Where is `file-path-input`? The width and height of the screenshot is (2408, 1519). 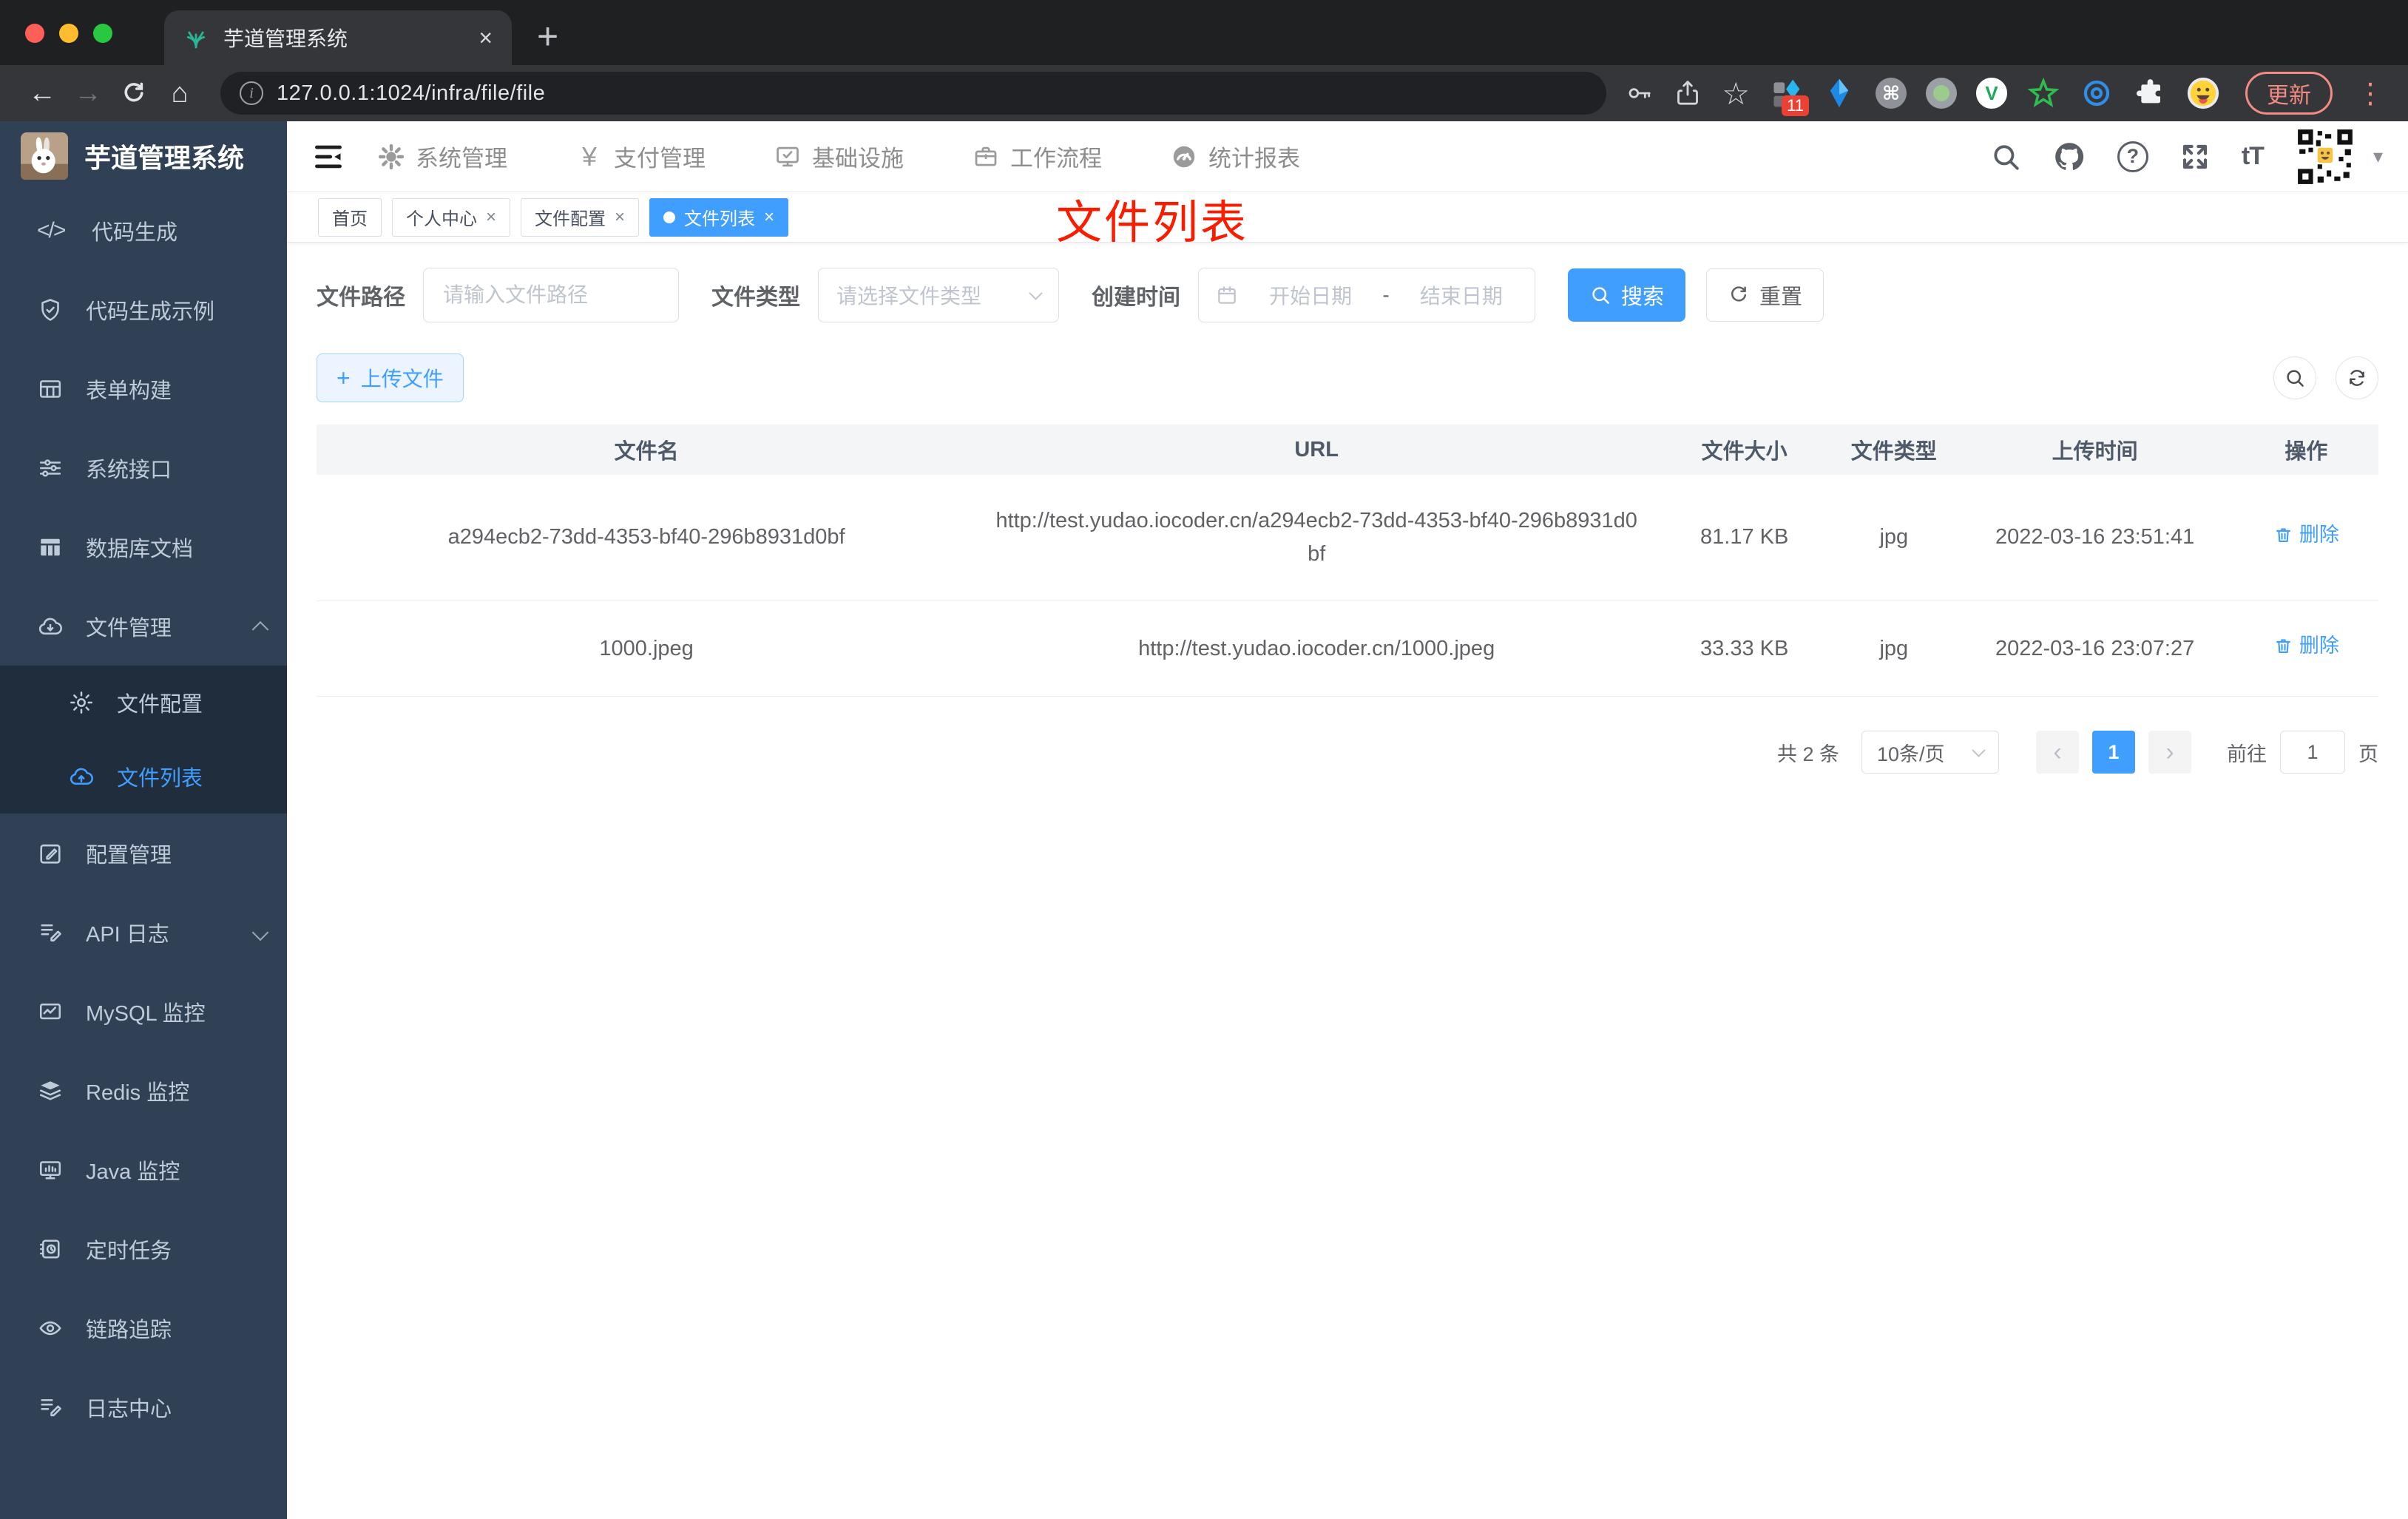 file-path-input is located at coordinates (551, 295).